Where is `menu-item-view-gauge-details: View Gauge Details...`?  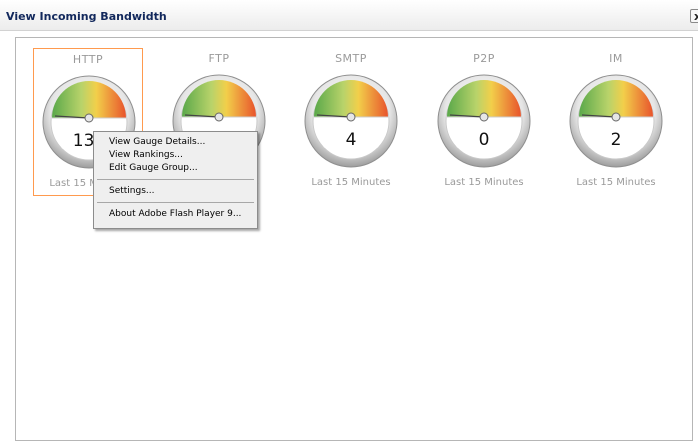 menu-item-view-gauge-details: View Gauge Details... is located at coordinates (175, 142).